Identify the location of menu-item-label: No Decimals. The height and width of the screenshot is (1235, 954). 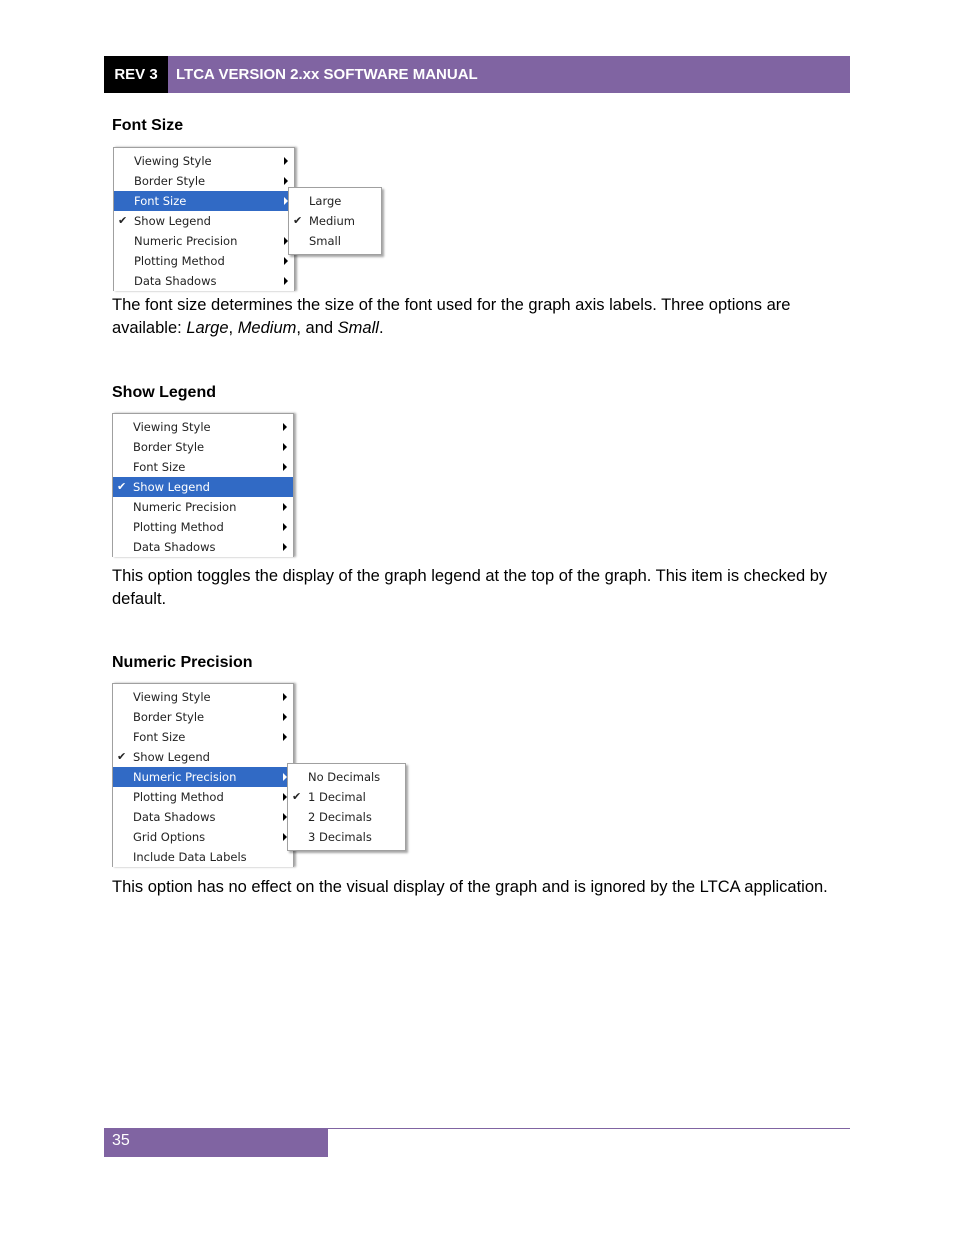
(344, 777).